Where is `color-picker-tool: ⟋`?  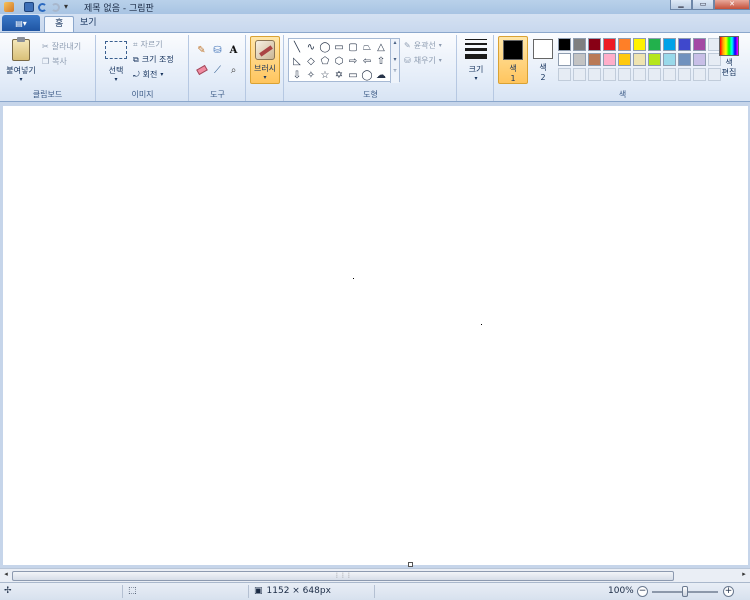
color-picker-tool: ⟋ is located at coordinates (217, 70).